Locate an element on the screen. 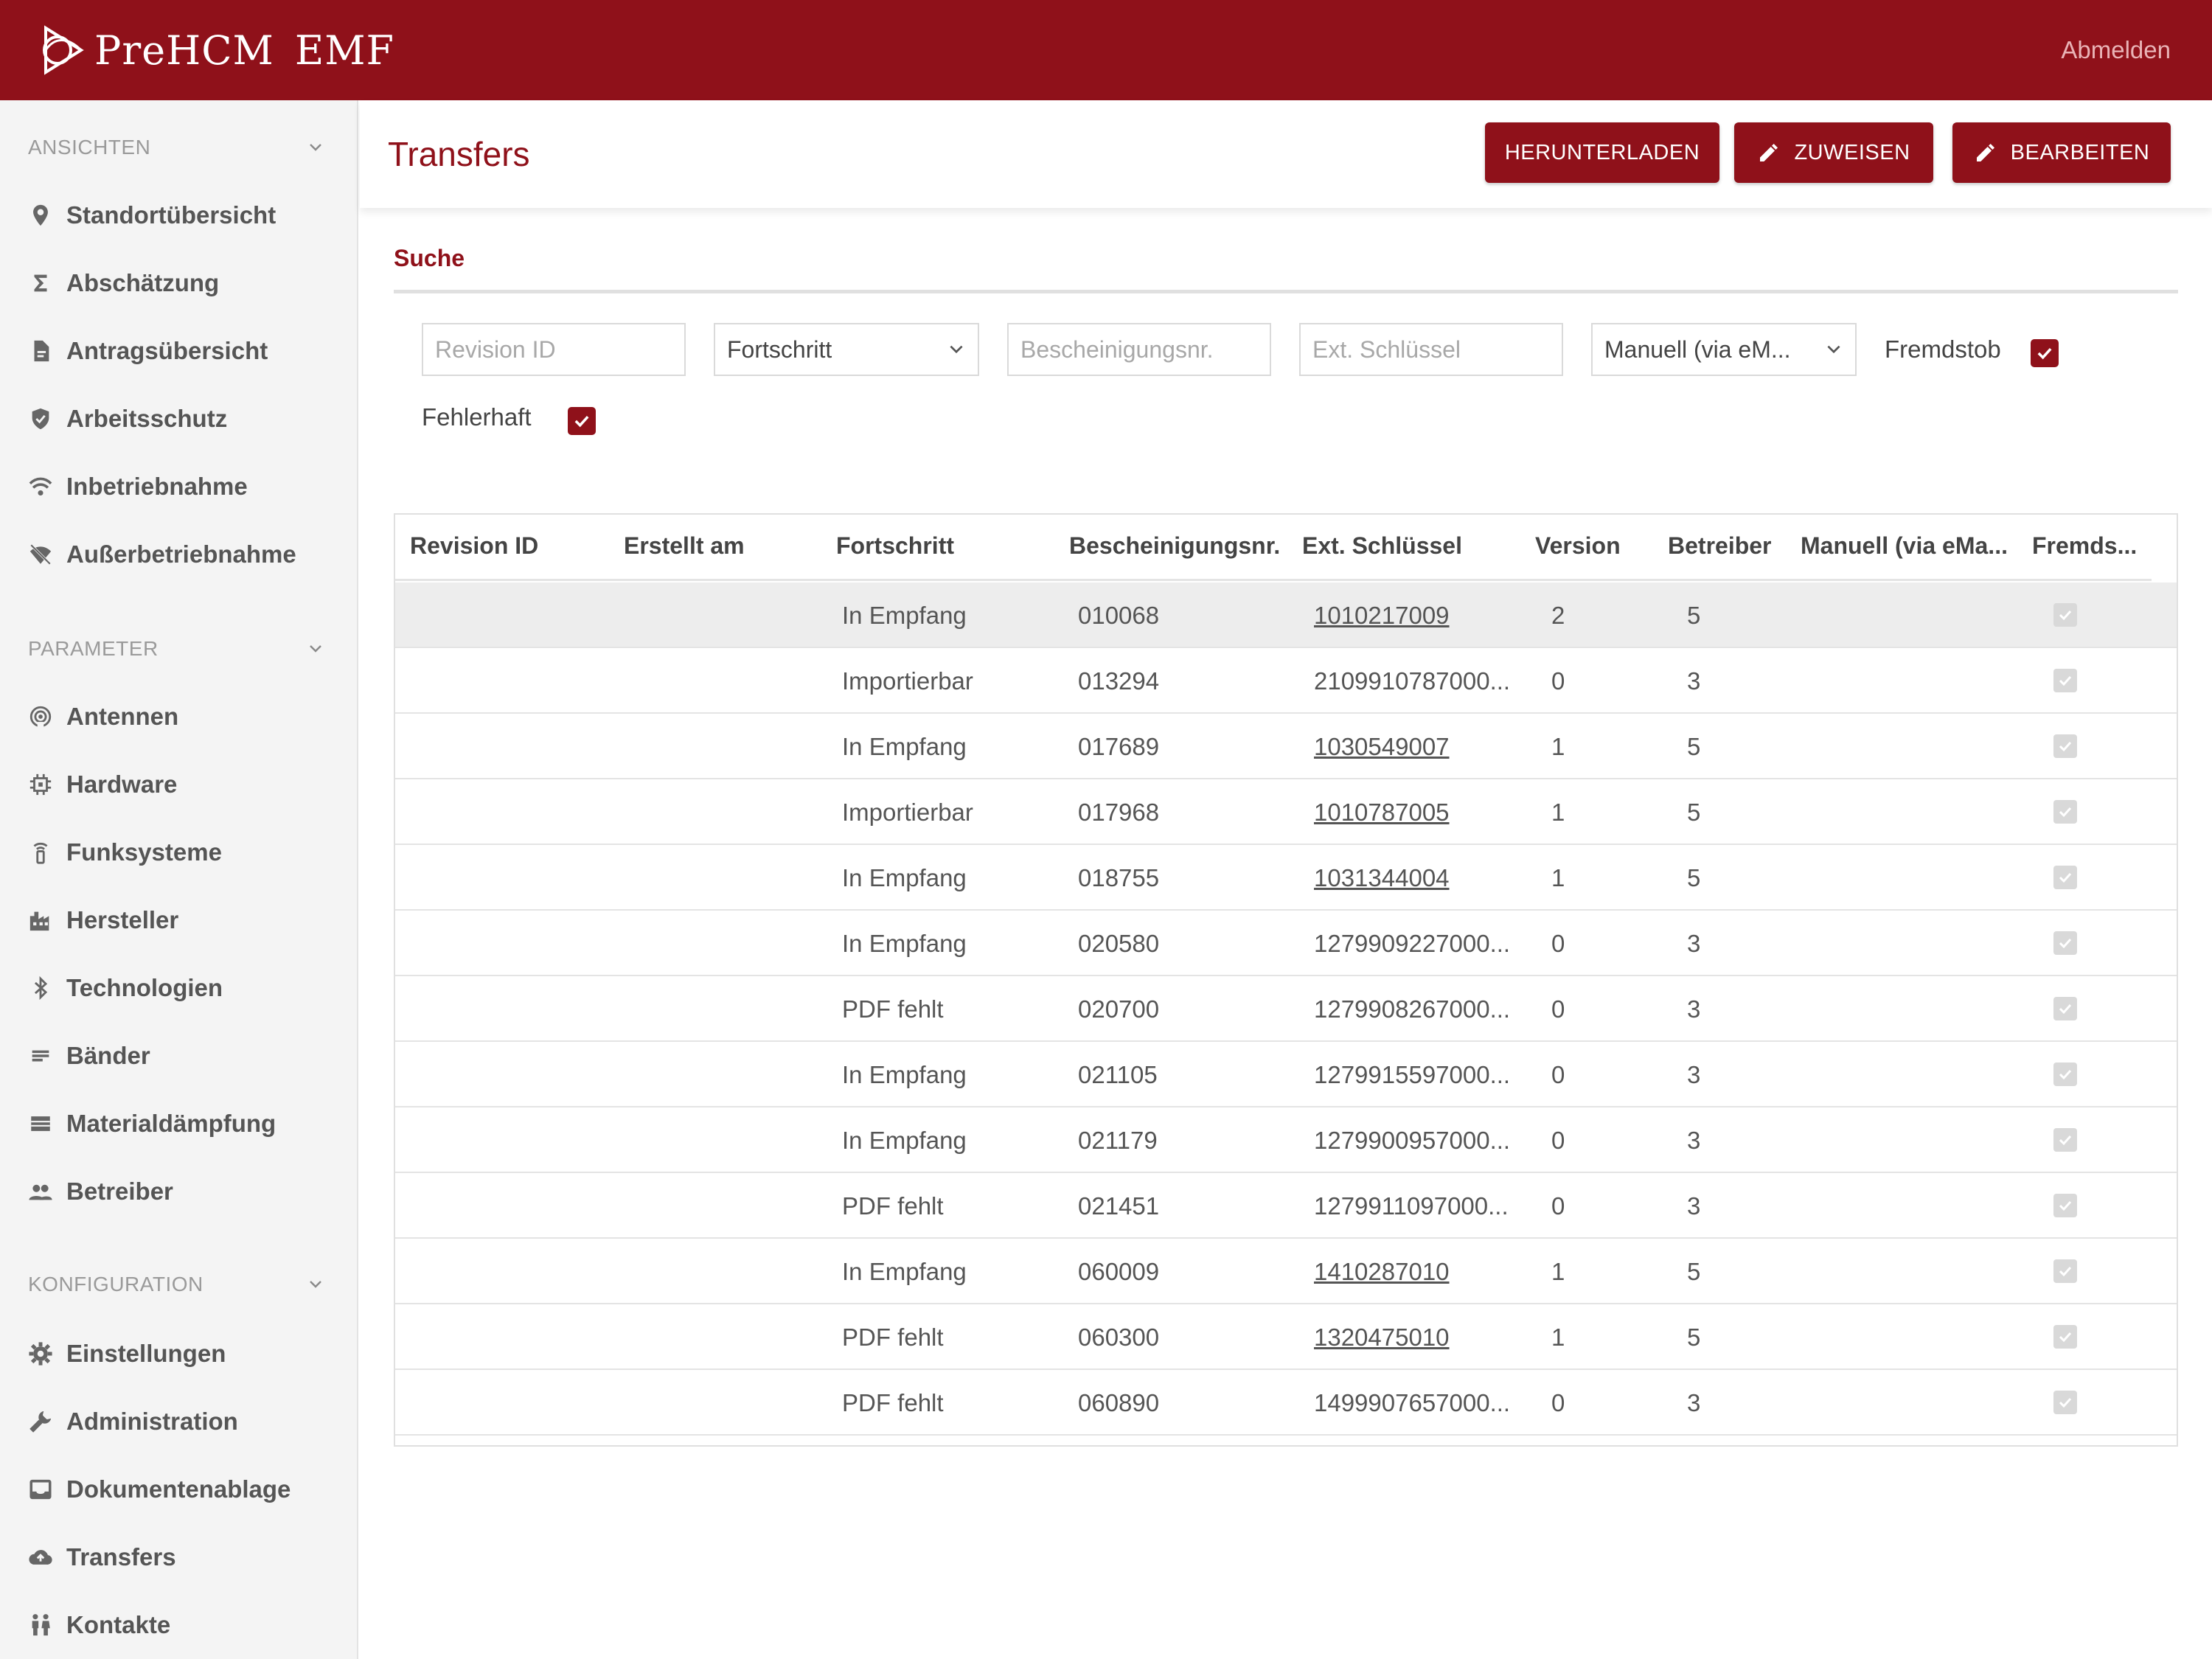  fremdstob-checkbox is located at coordinates (2045, 353).